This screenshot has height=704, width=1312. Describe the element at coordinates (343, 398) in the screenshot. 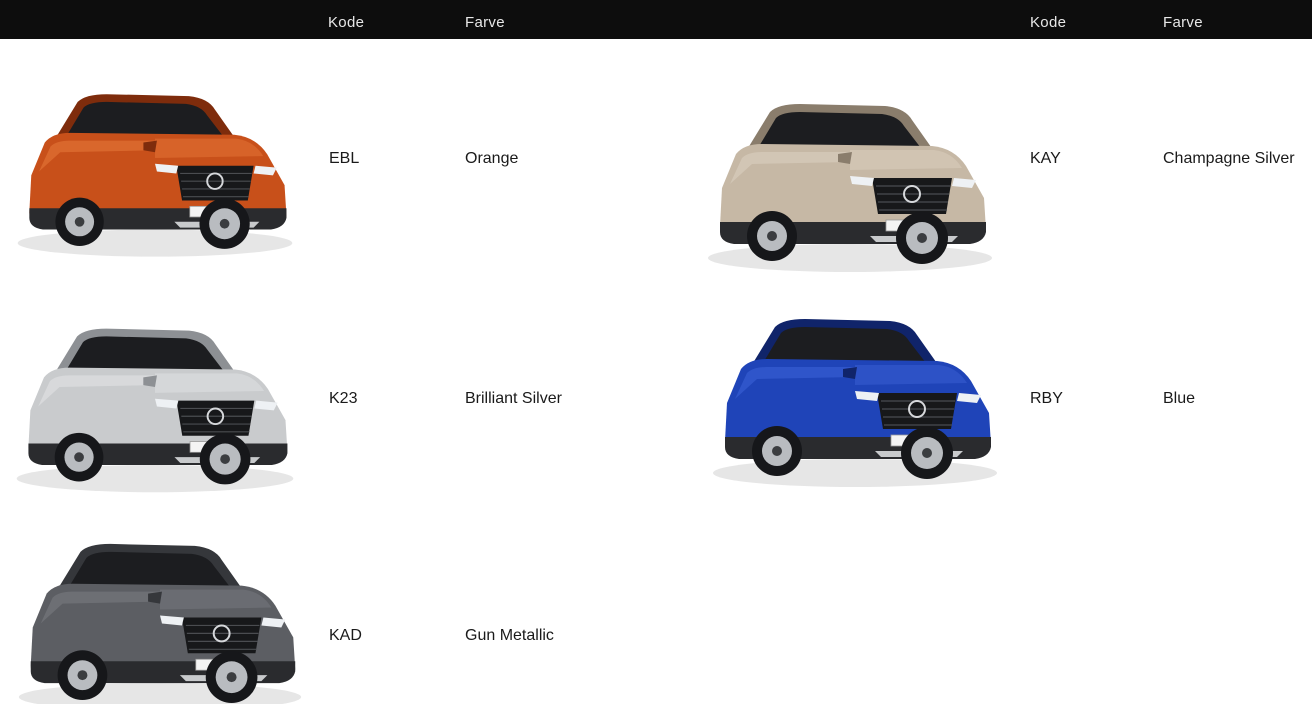

I see `color-code: K23` at that location.